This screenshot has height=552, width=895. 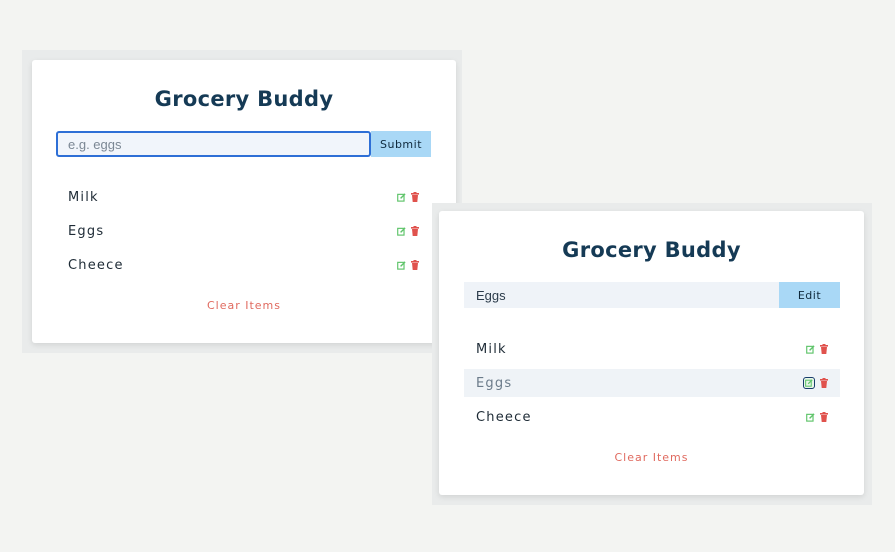 I want to click on edit-button: Edit, so click(x=809, y=295).